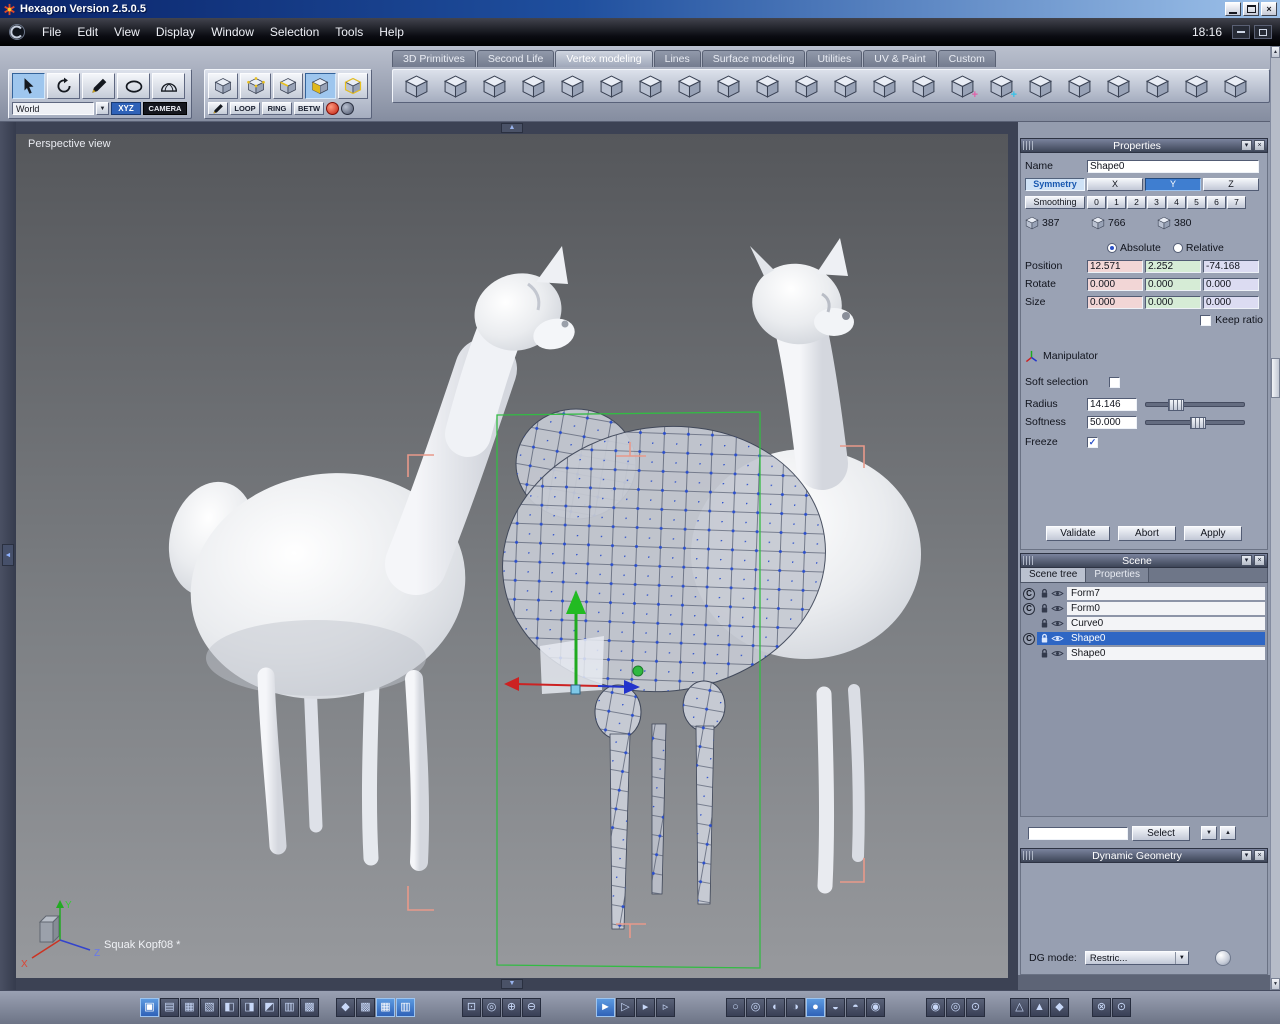 Image resolution: width=1280 pixels, height=1024 pixels. Describe the element at coordinates (87, 32) in the screenshot. I see `menu-edit: Edit` at that location.